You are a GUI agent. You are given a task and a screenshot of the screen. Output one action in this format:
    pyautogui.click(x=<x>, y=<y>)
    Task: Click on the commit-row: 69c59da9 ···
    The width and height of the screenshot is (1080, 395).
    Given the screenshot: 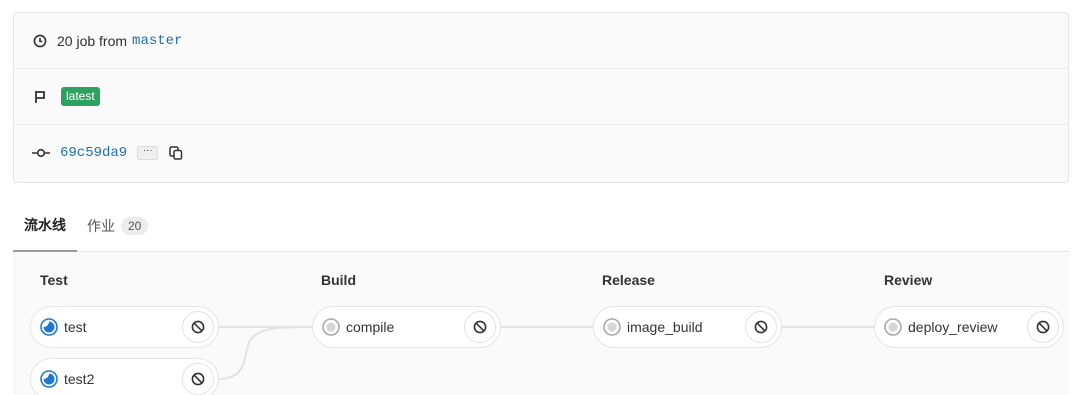 What is the action you would take?
    pyautogui.click(x=541, y=153)
    